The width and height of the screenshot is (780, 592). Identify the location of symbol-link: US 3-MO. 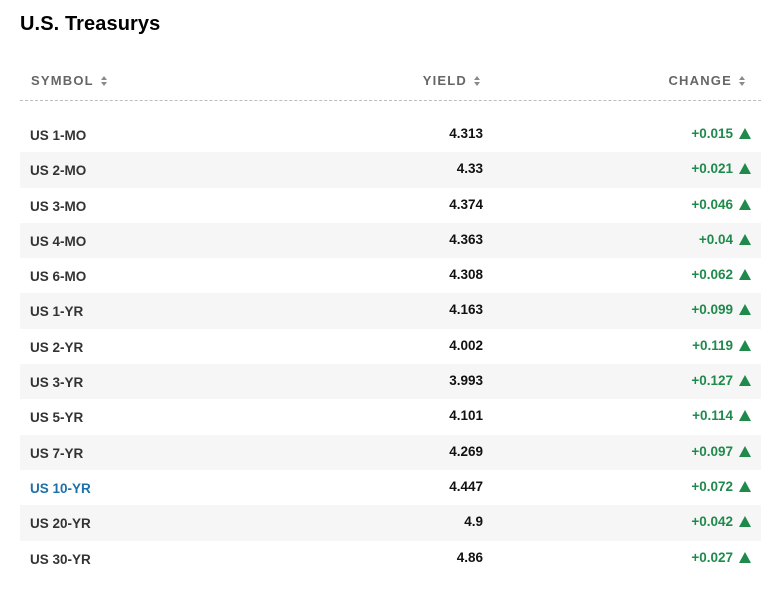
(58, 206).